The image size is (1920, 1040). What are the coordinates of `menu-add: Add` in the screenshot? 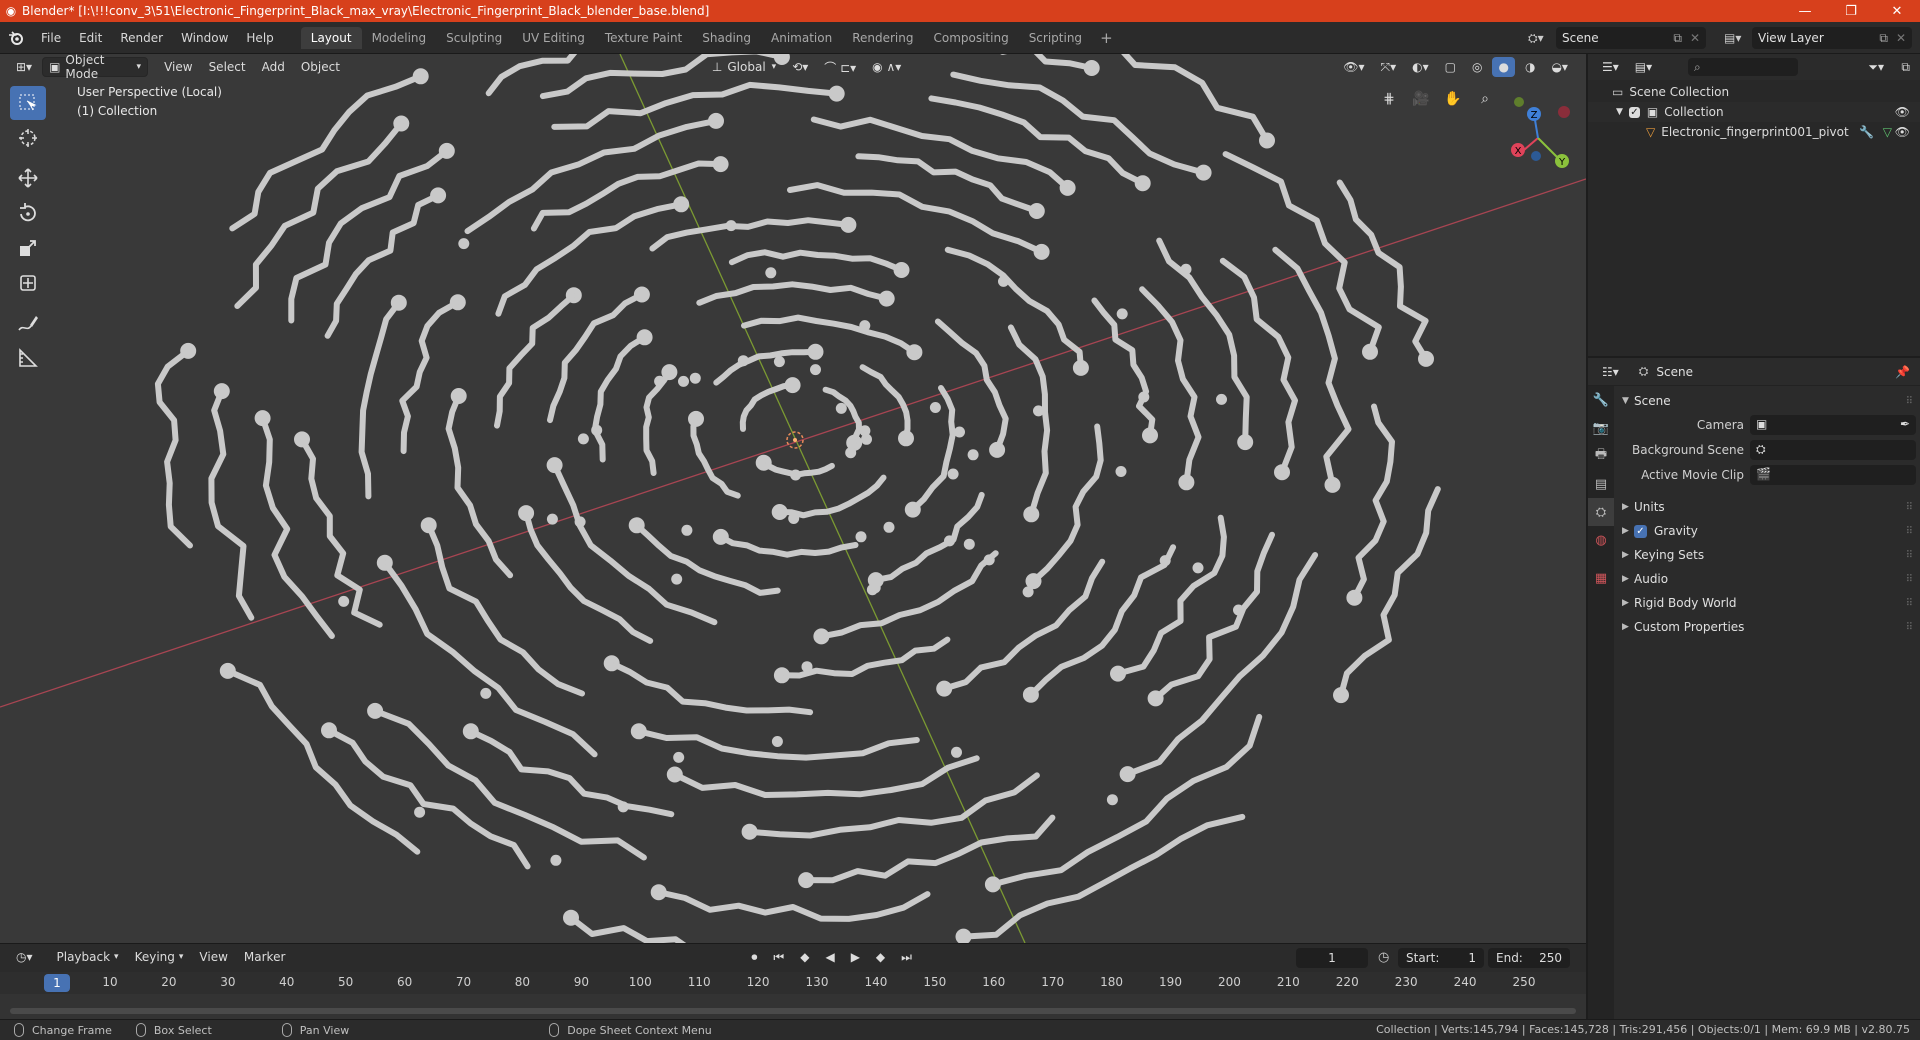 It's located at (273, 67).